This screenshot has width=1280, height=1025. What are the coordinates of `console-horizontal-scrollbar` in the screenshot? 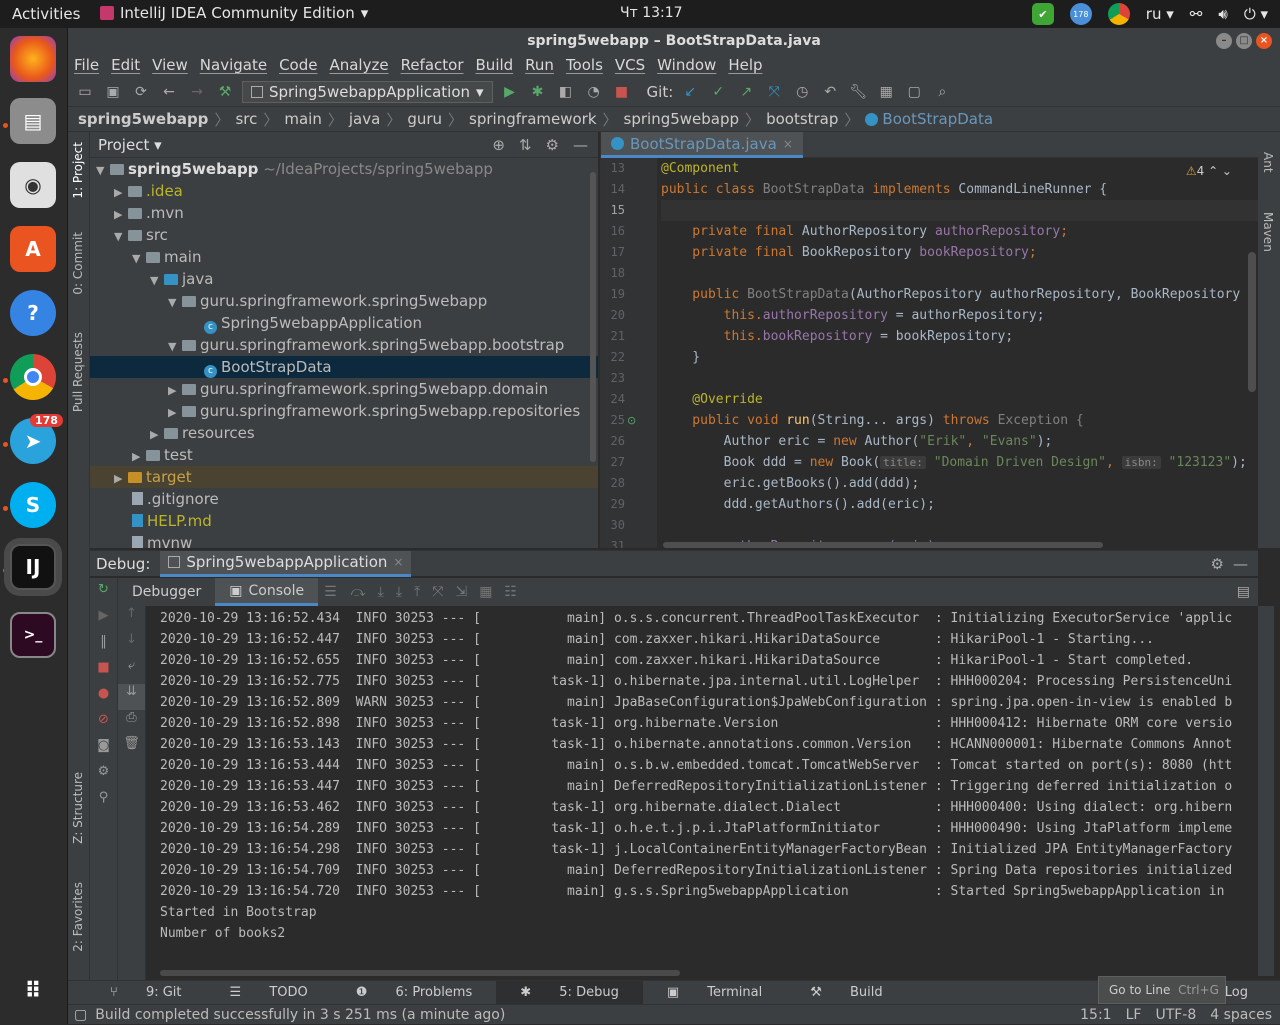 It's located at (420, 973).